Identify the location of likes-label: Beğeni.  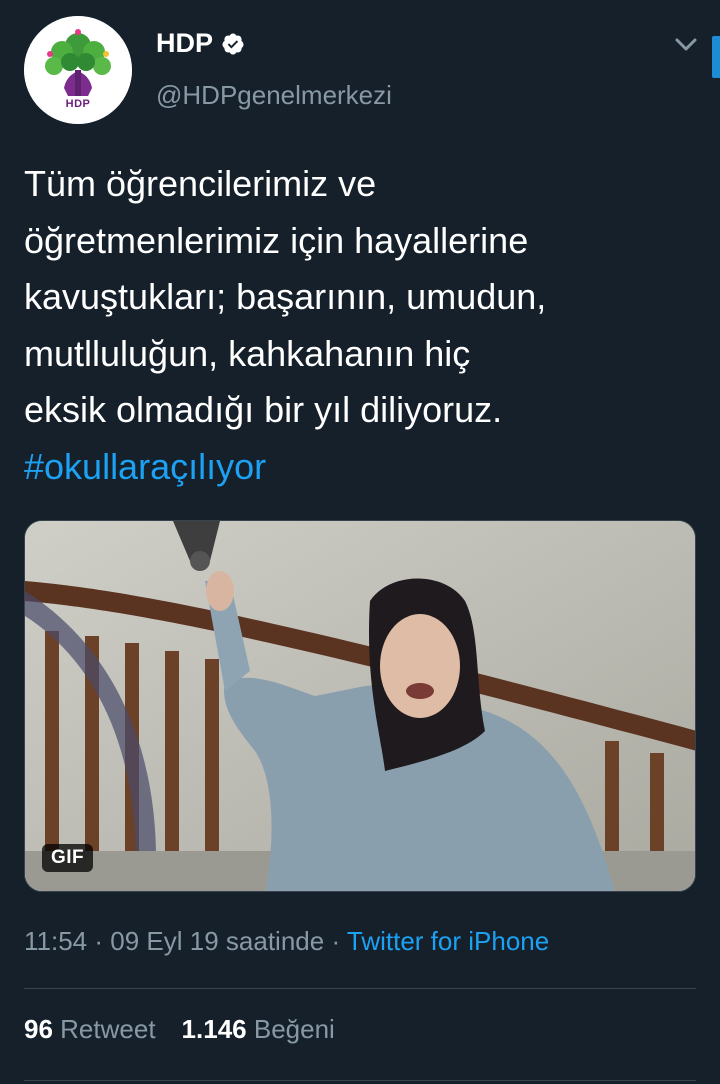
(294, 1029).